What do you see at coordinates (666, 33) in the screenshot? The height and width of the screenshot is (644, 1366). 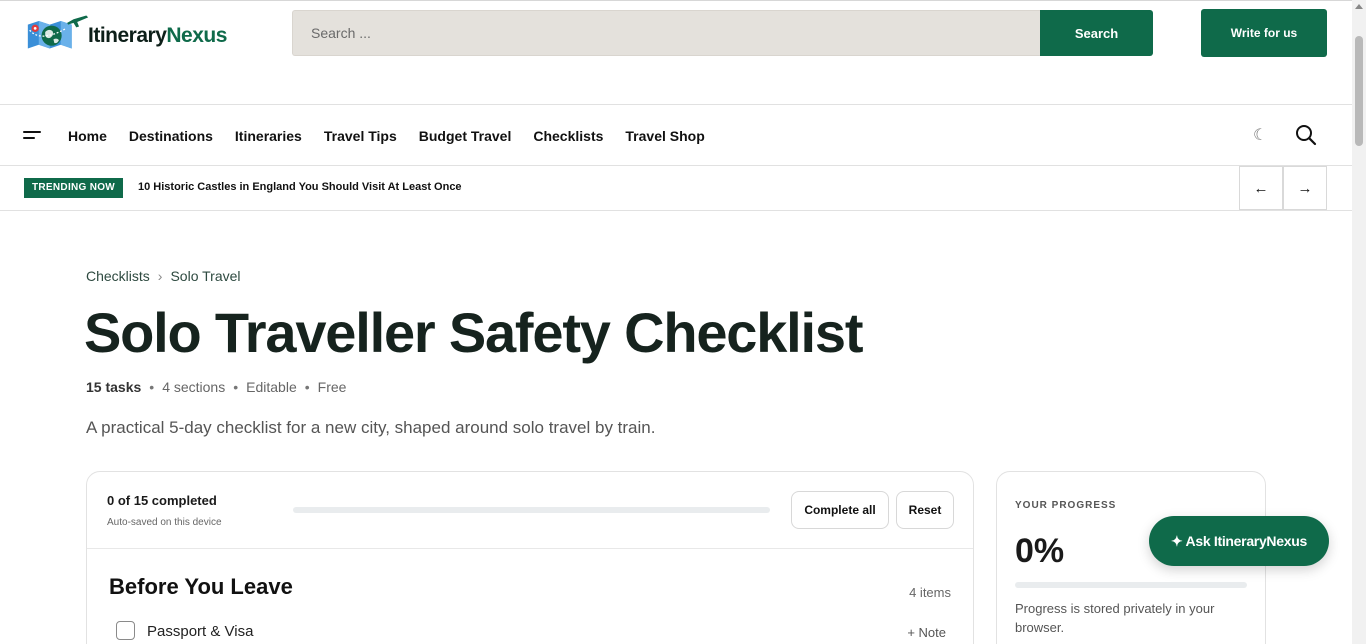 I see `search-input` at bounding box center [666, 33].